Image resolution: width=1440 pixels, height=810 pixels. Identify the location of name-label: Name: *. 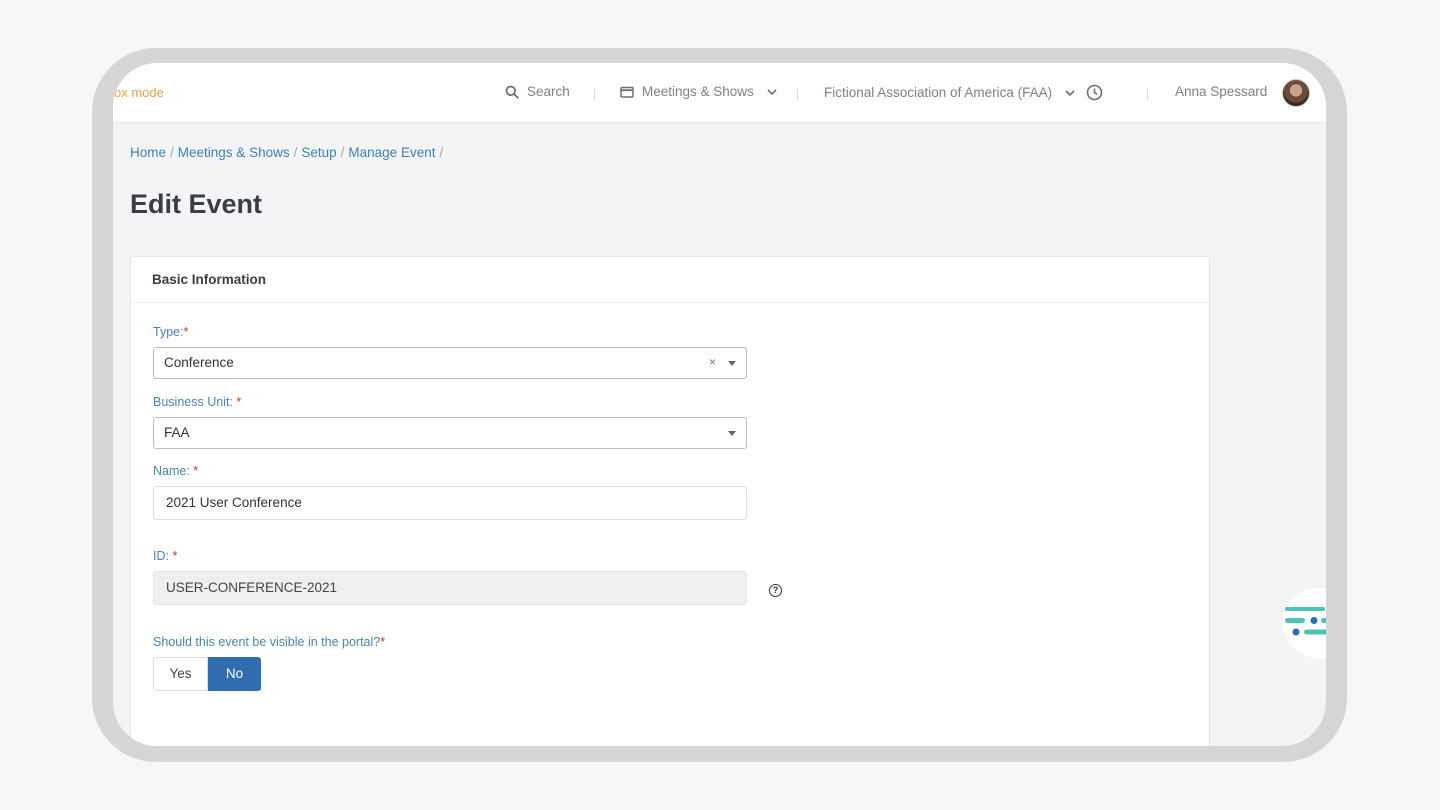
(176, 471).